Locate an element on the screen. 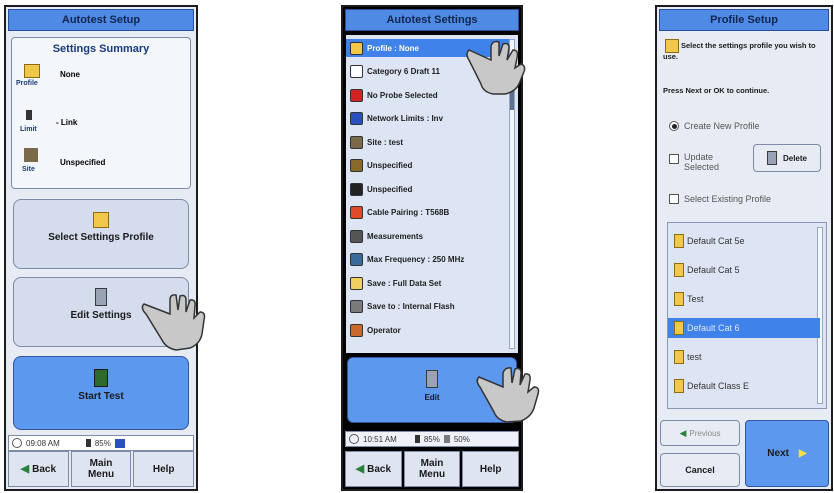 Image resolution: width=834 pixels, height=493 pixels. profile-list-item: Default Cat 5e is located at coordinates (746, 241).